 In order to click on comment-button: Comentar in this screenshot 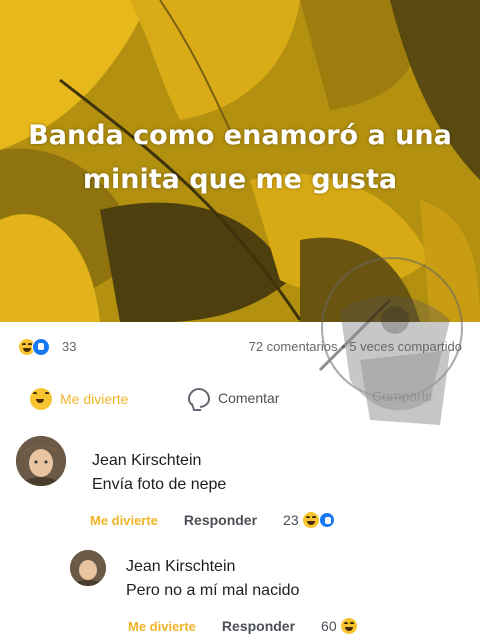, I will do `click(233, 398)`.